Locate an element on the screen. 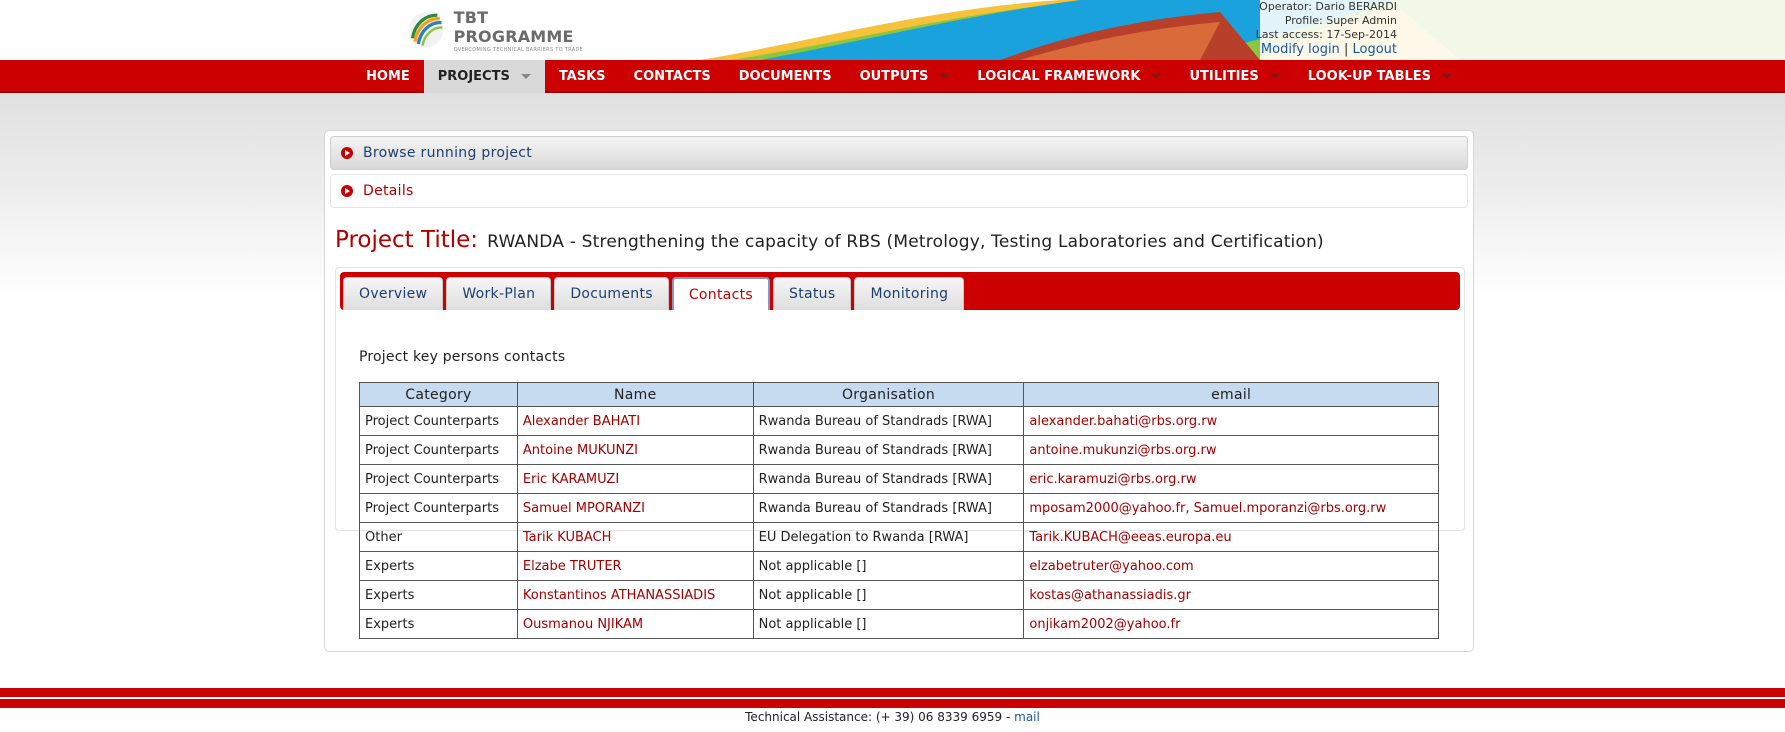 This screenshot has height=732, width=1785. nav-contacts: CONTACTS is located at coordinates (672, 76).